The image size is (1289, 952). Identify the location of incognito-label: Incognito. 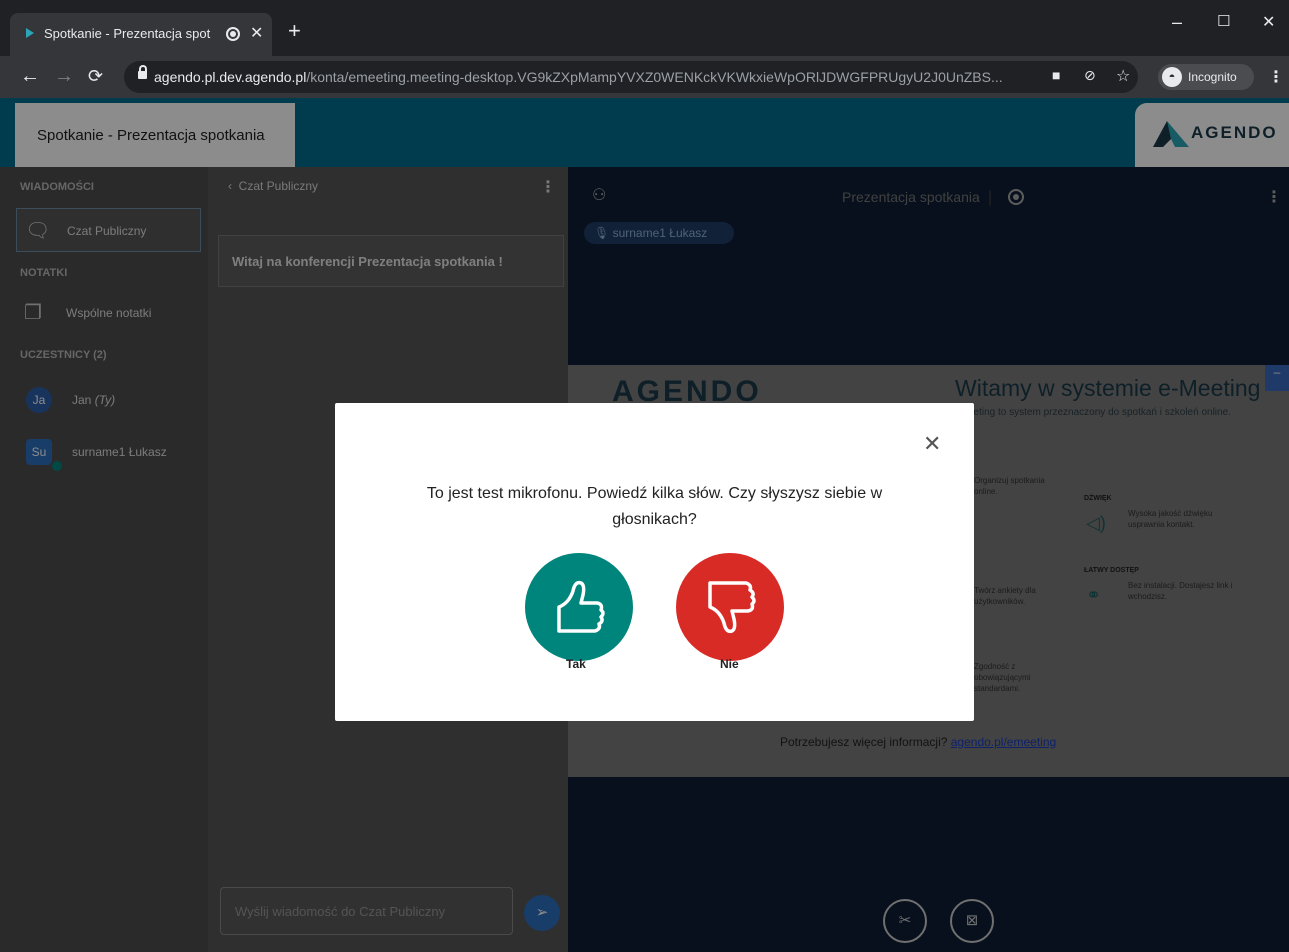
(1212, 77).